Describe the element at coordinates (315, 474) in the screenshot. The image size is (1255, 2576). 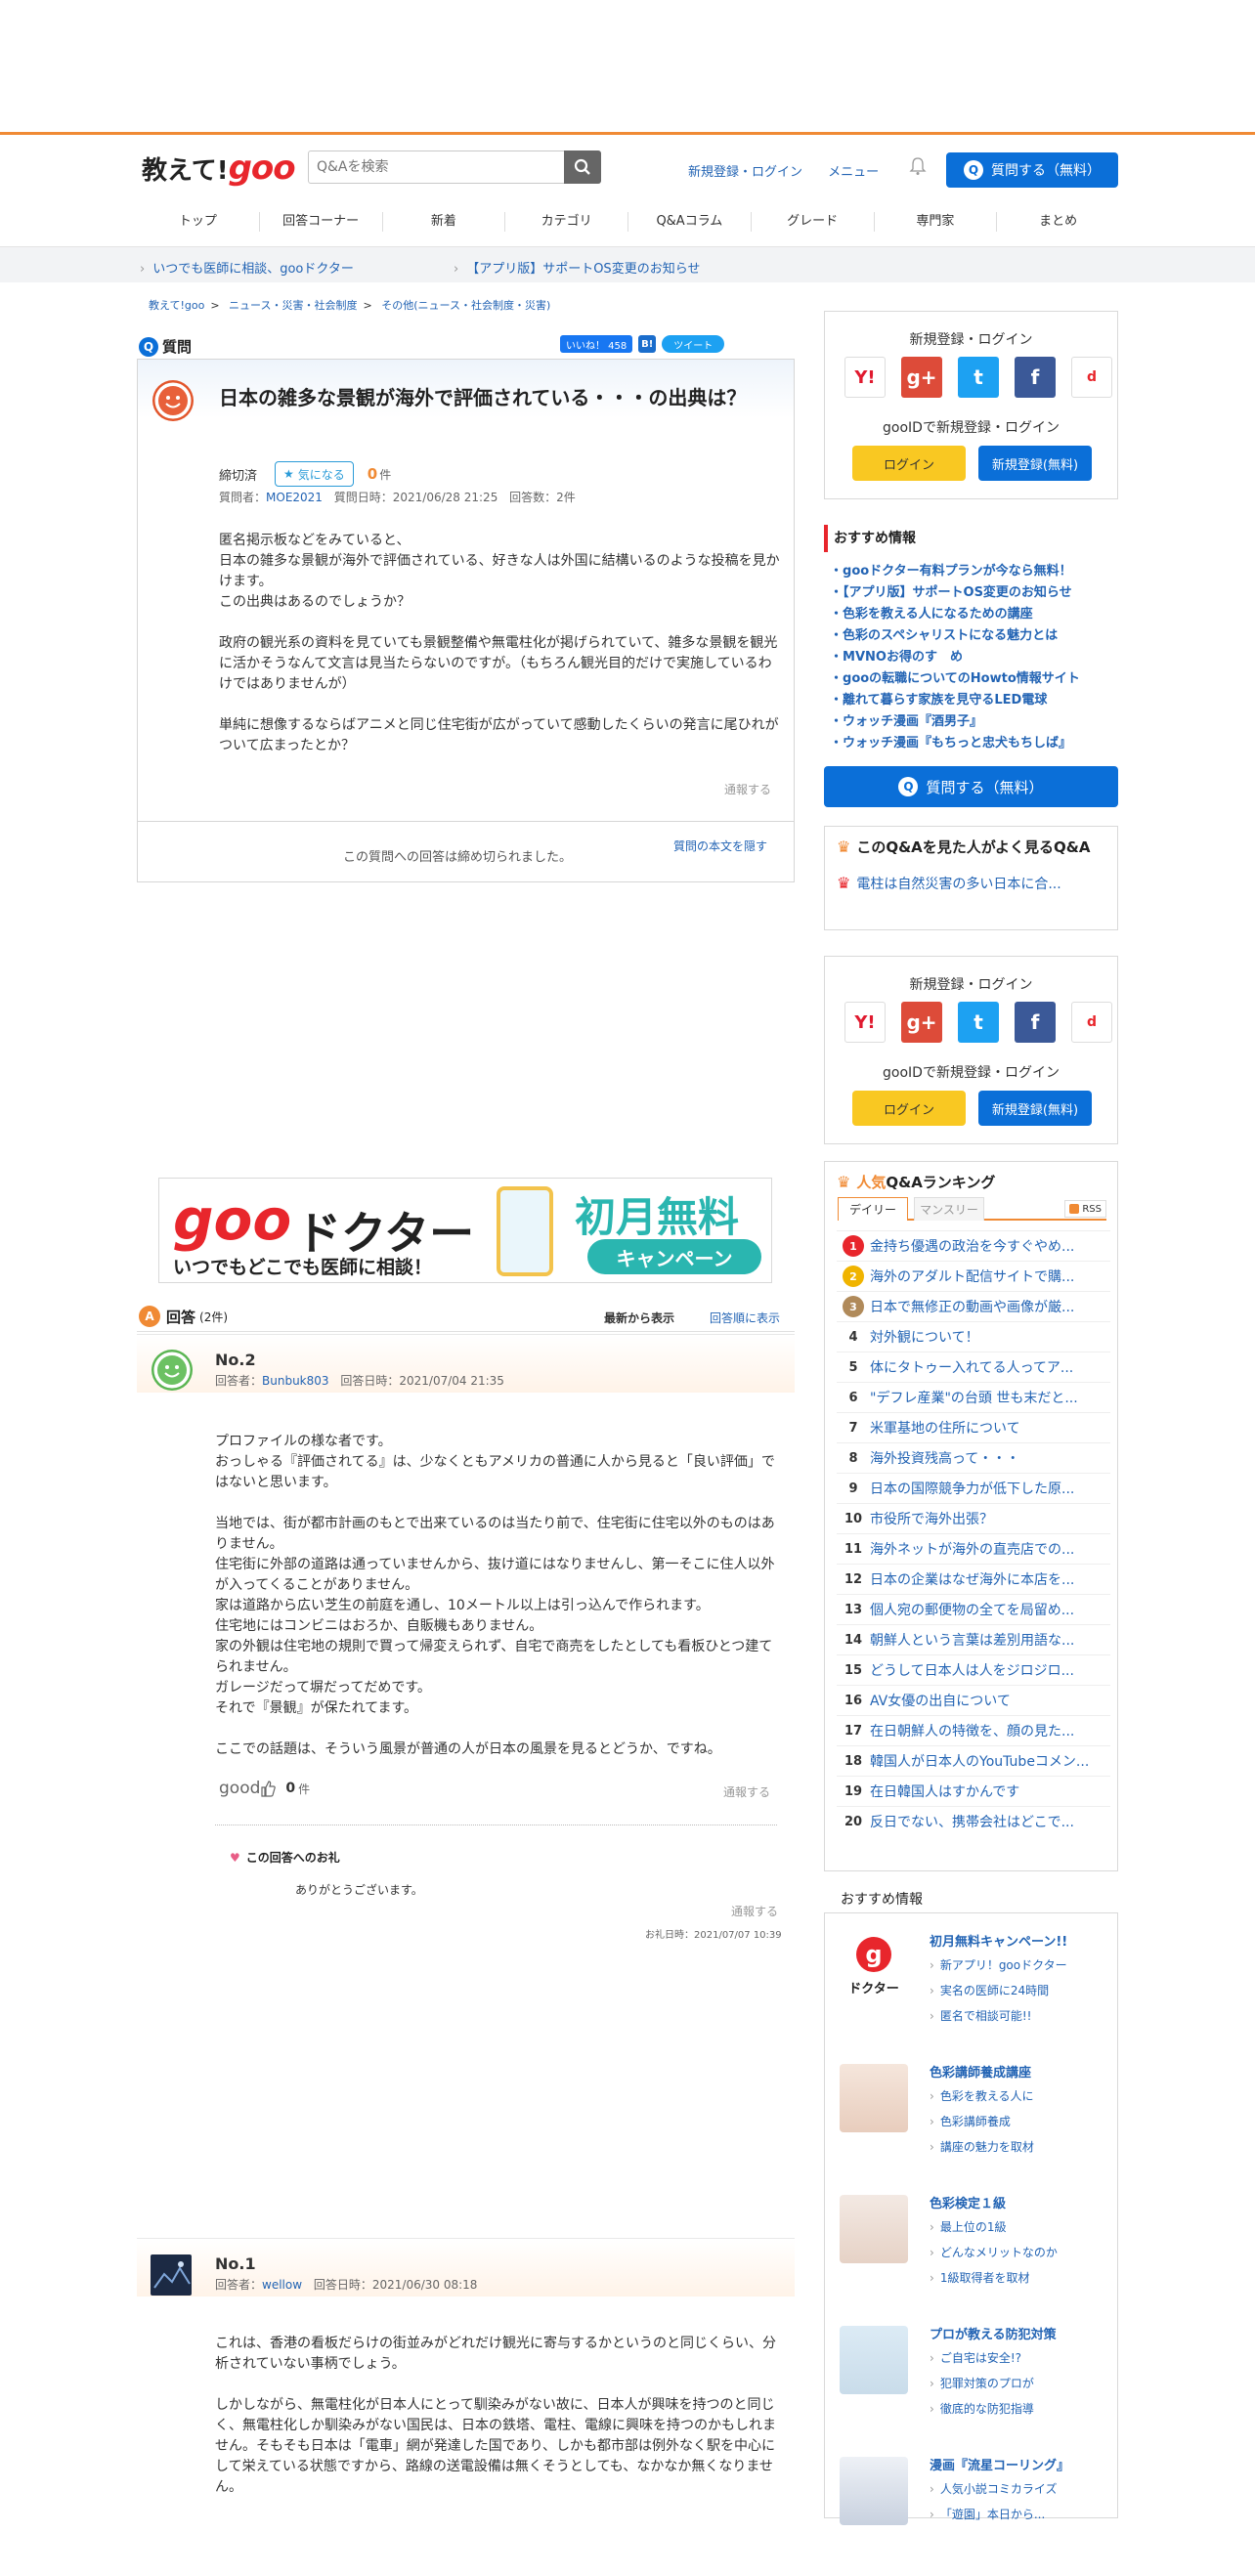
I see `favorite-button: ★ 気になる` at that location.